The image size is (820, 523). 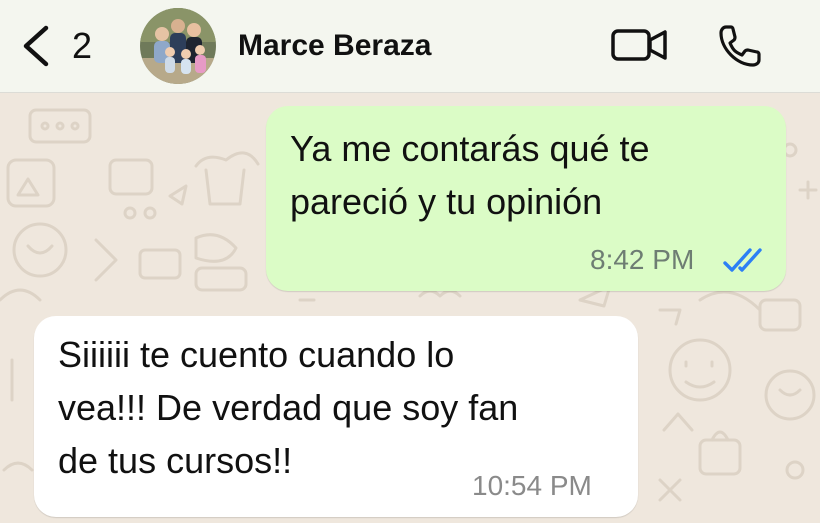 What do you see at coordinates (642, 259) in the screenshot?
I see `message-time: 8:42 PM` at bounding box center [642, 259].